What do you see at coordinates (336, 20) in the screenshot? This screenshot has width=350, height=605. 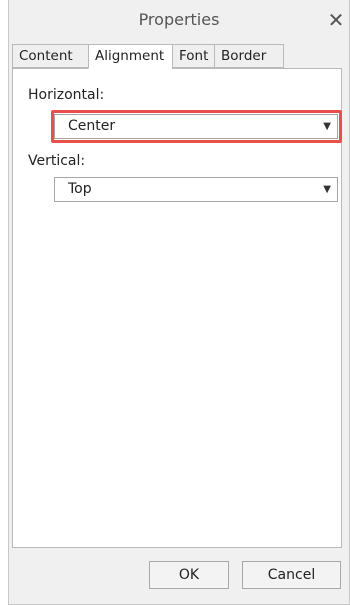 I see `close-icon: ✕` at bounding box center [336, 20].